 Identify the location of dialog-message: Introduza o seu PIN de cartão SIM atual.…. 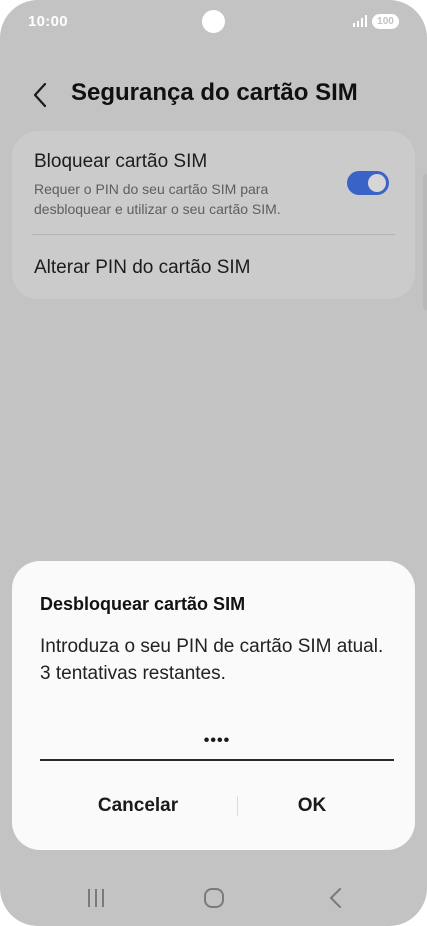
(215, 660).